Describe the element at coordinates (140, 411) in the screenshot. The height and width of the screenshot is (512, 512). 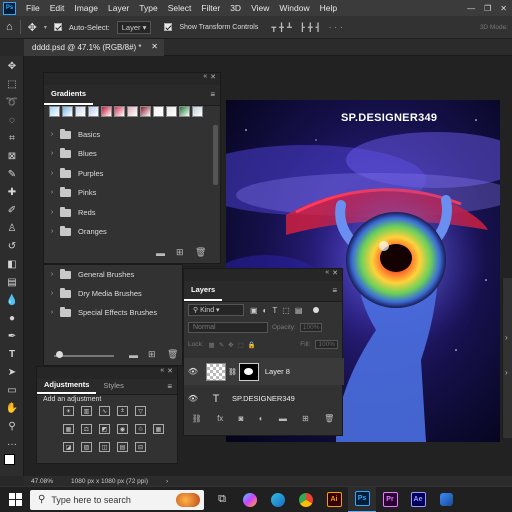
I see `vibrance-icon: ▽` at that location.